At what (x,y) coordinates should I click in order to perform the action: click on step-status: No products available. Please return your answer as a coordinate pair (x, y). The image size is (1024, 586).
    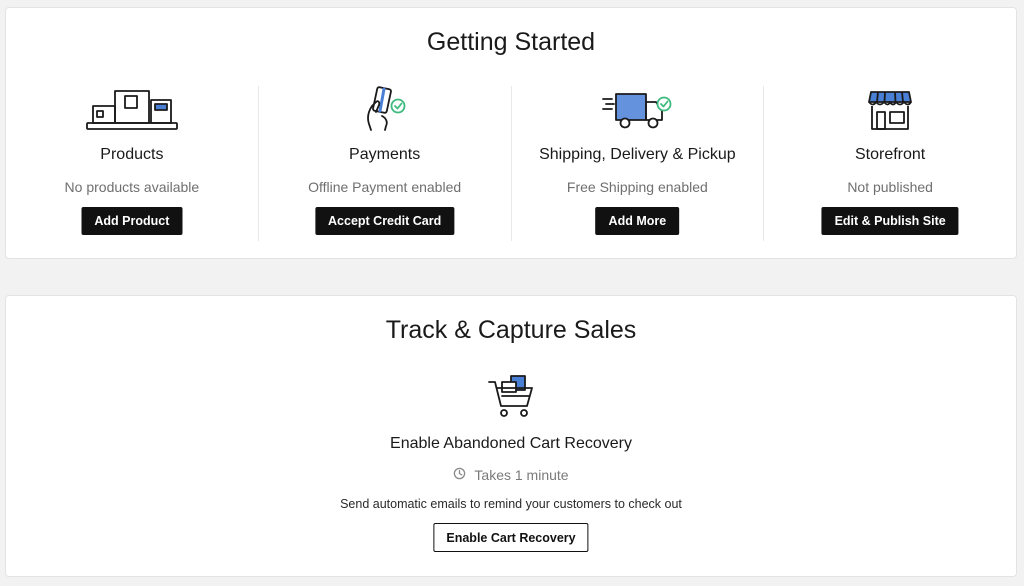
    Looking at the image, I should click on (132, 187).